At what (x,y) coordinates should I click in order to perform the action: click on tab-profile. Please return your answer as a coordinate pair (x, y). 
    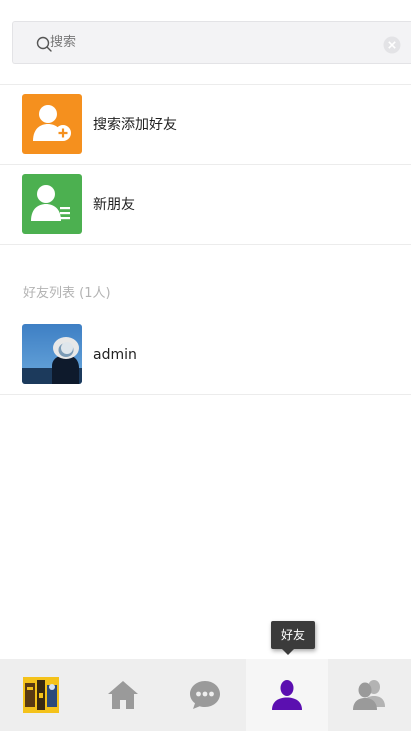
    Looking at the image, I should click on (41, 695).